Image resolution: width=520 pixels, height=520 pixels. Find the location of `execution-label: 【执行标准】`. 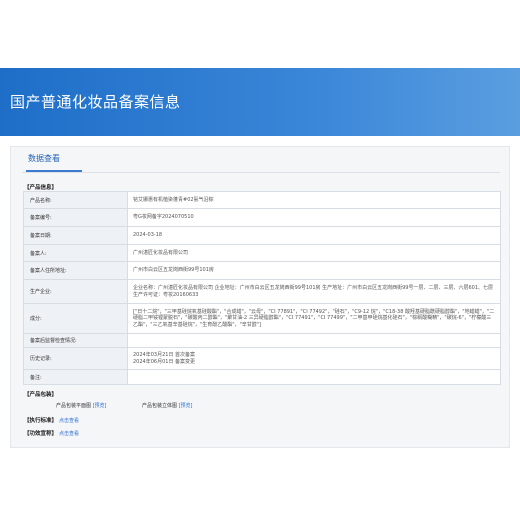

execution-label: 【执行标准】 is located at coordinates (41, 421).